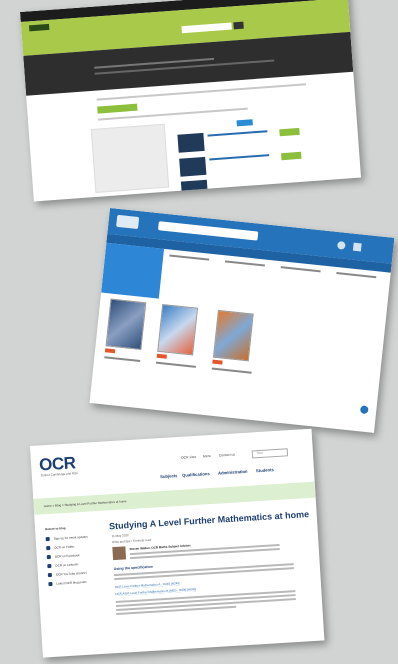 The image size is (398, 664). I want to click on basket-icon, so click(357, 247).